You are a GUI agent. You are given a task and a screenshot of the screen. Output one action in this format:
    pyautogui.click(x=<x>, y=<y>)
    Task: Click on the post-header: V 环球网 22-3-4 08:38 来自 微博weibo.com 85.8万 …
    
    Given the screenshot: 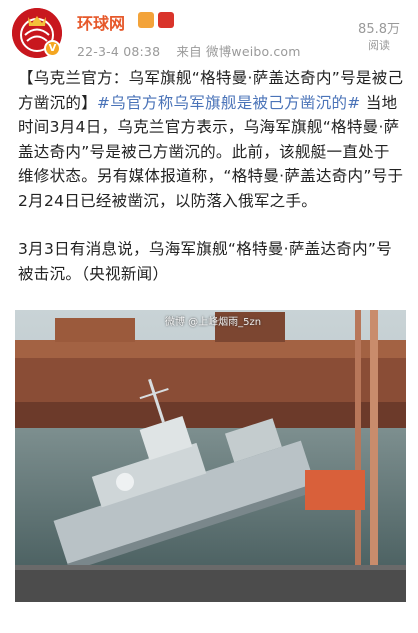 What is the action you would take?
    pyautogui.click(x=209, y=35)
    